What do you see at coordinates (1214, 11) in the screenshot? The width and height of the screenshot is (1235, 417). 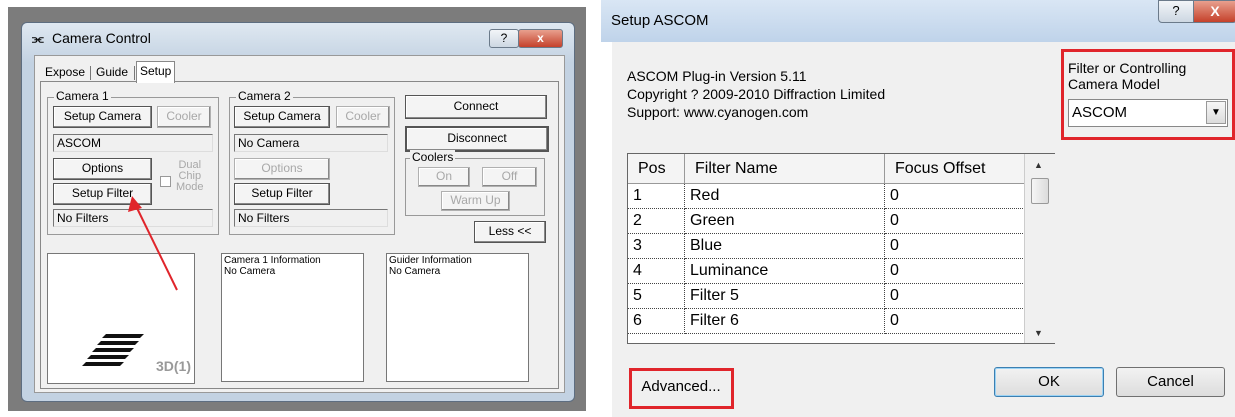 I see `close-button: X` at bounding box center [1214, 11].